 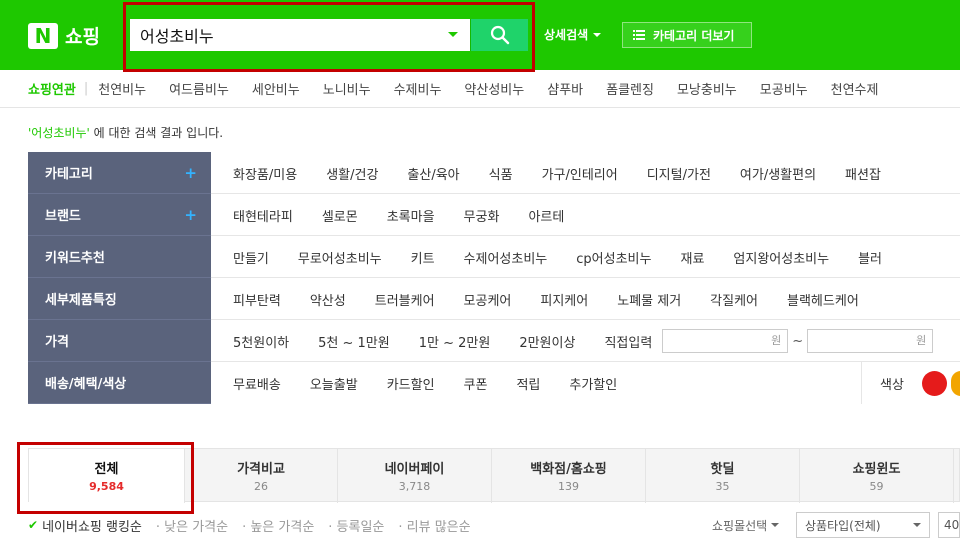 I want to click on filter-option: 각질케어, so click(x=734, y=299).